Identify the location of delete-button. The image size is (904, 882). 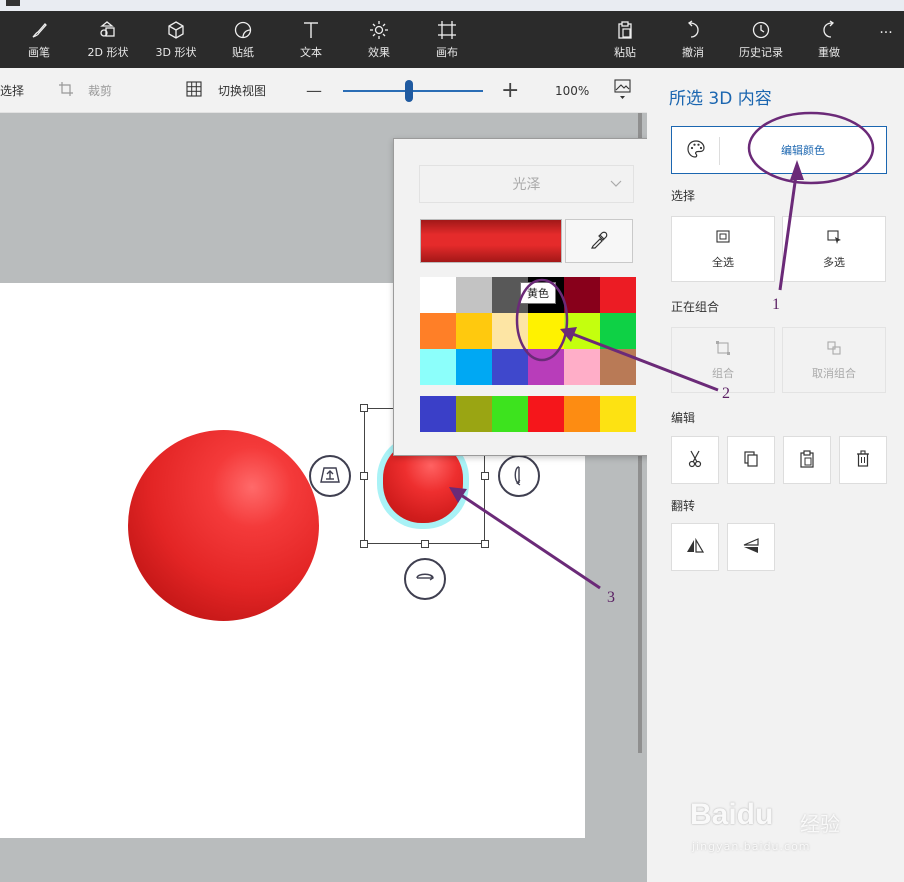
(863, 460).